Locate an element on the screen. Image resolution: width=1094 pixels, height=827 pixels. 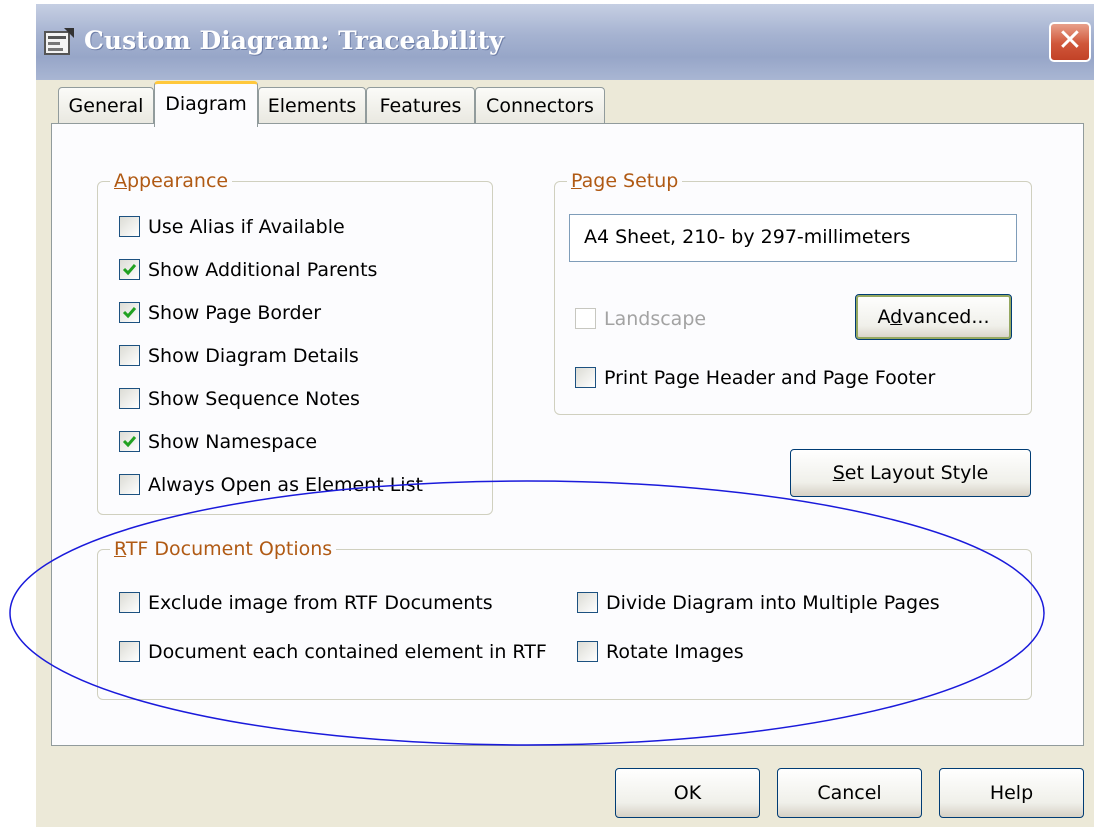
close-icon: ✕ is located at coordinates (1070, 40).